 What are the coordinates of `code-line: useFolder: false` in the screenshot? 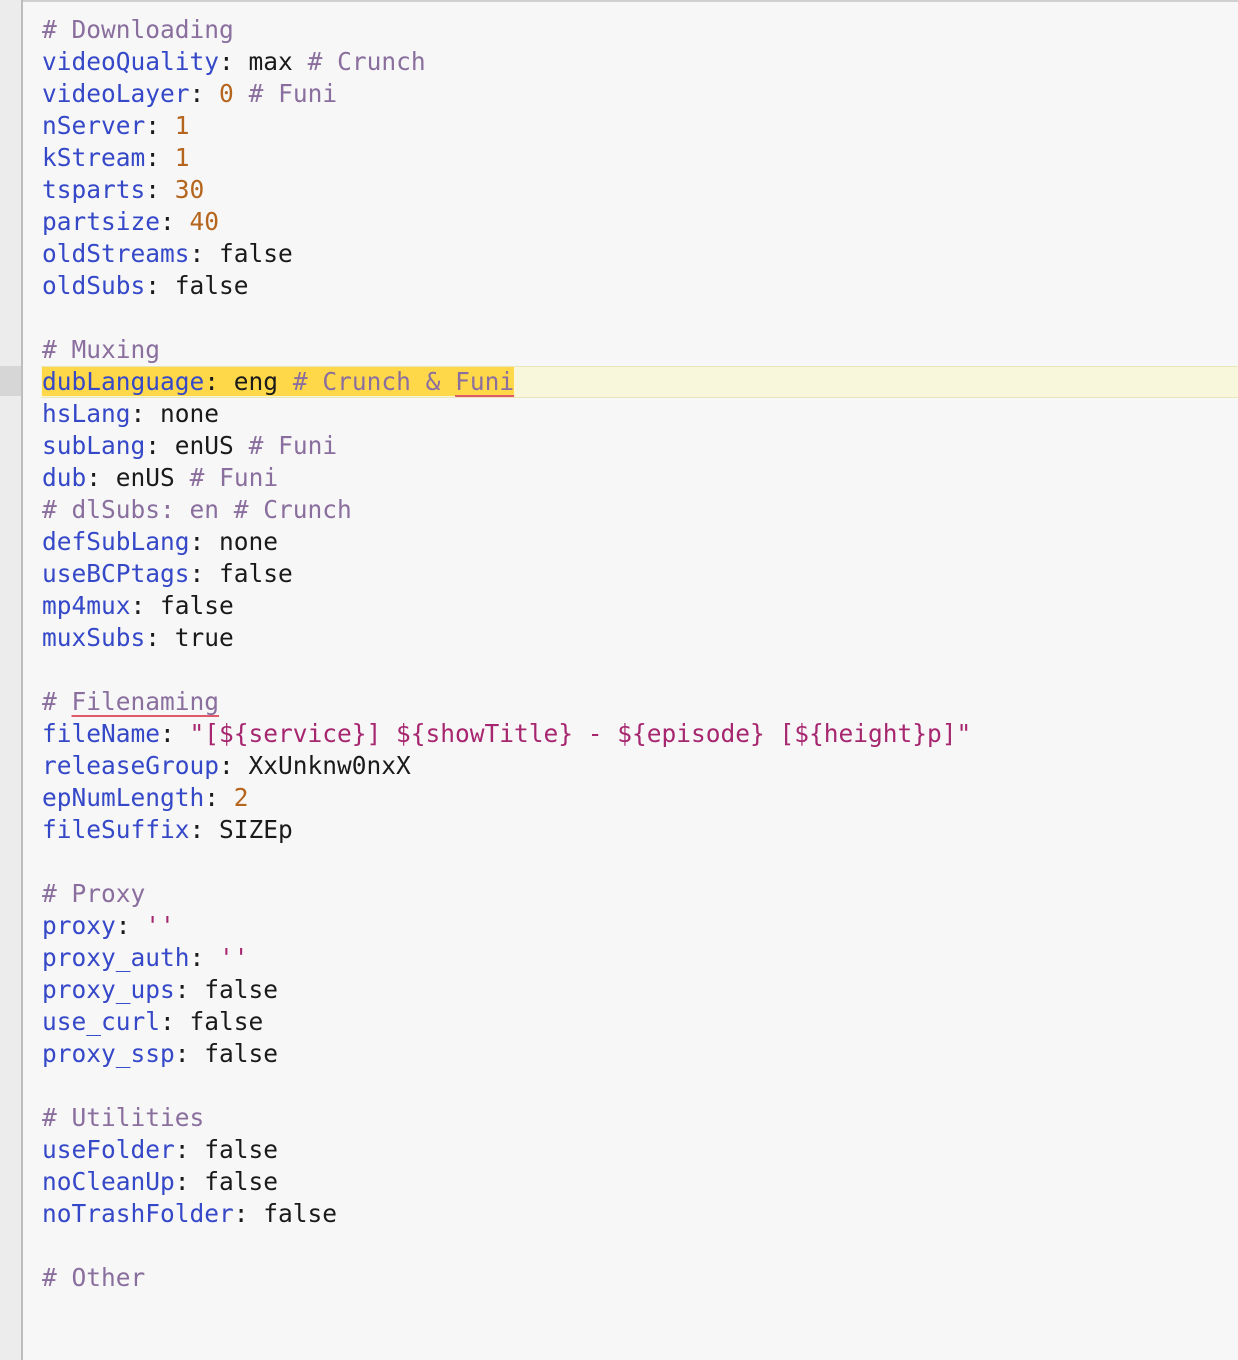 It's located at (640, 1150).